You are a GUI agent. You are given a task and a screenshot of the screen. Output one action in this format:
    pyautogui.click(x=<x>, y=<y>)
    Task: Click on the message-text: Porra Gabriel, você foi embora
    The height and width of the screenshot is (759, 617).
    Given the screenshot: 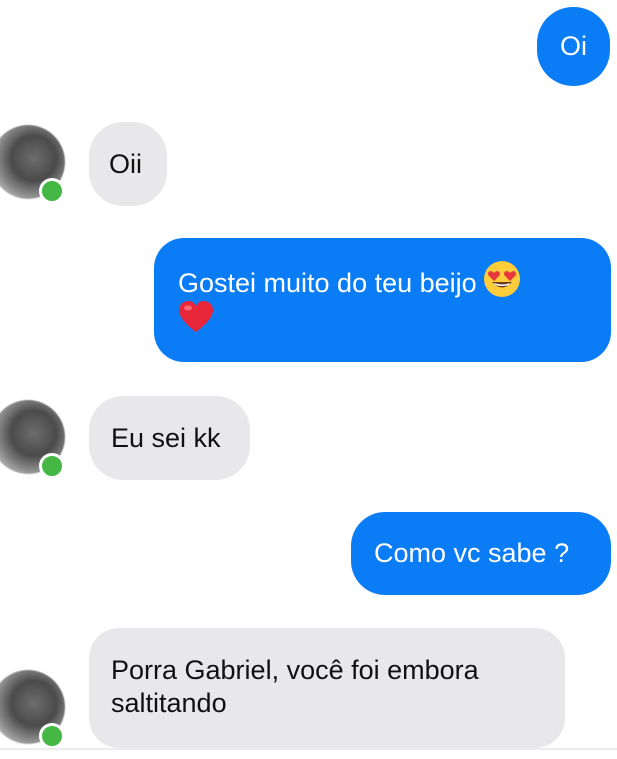 What is the action you would take?
    pyautogui.click(x=295, y=670)
    